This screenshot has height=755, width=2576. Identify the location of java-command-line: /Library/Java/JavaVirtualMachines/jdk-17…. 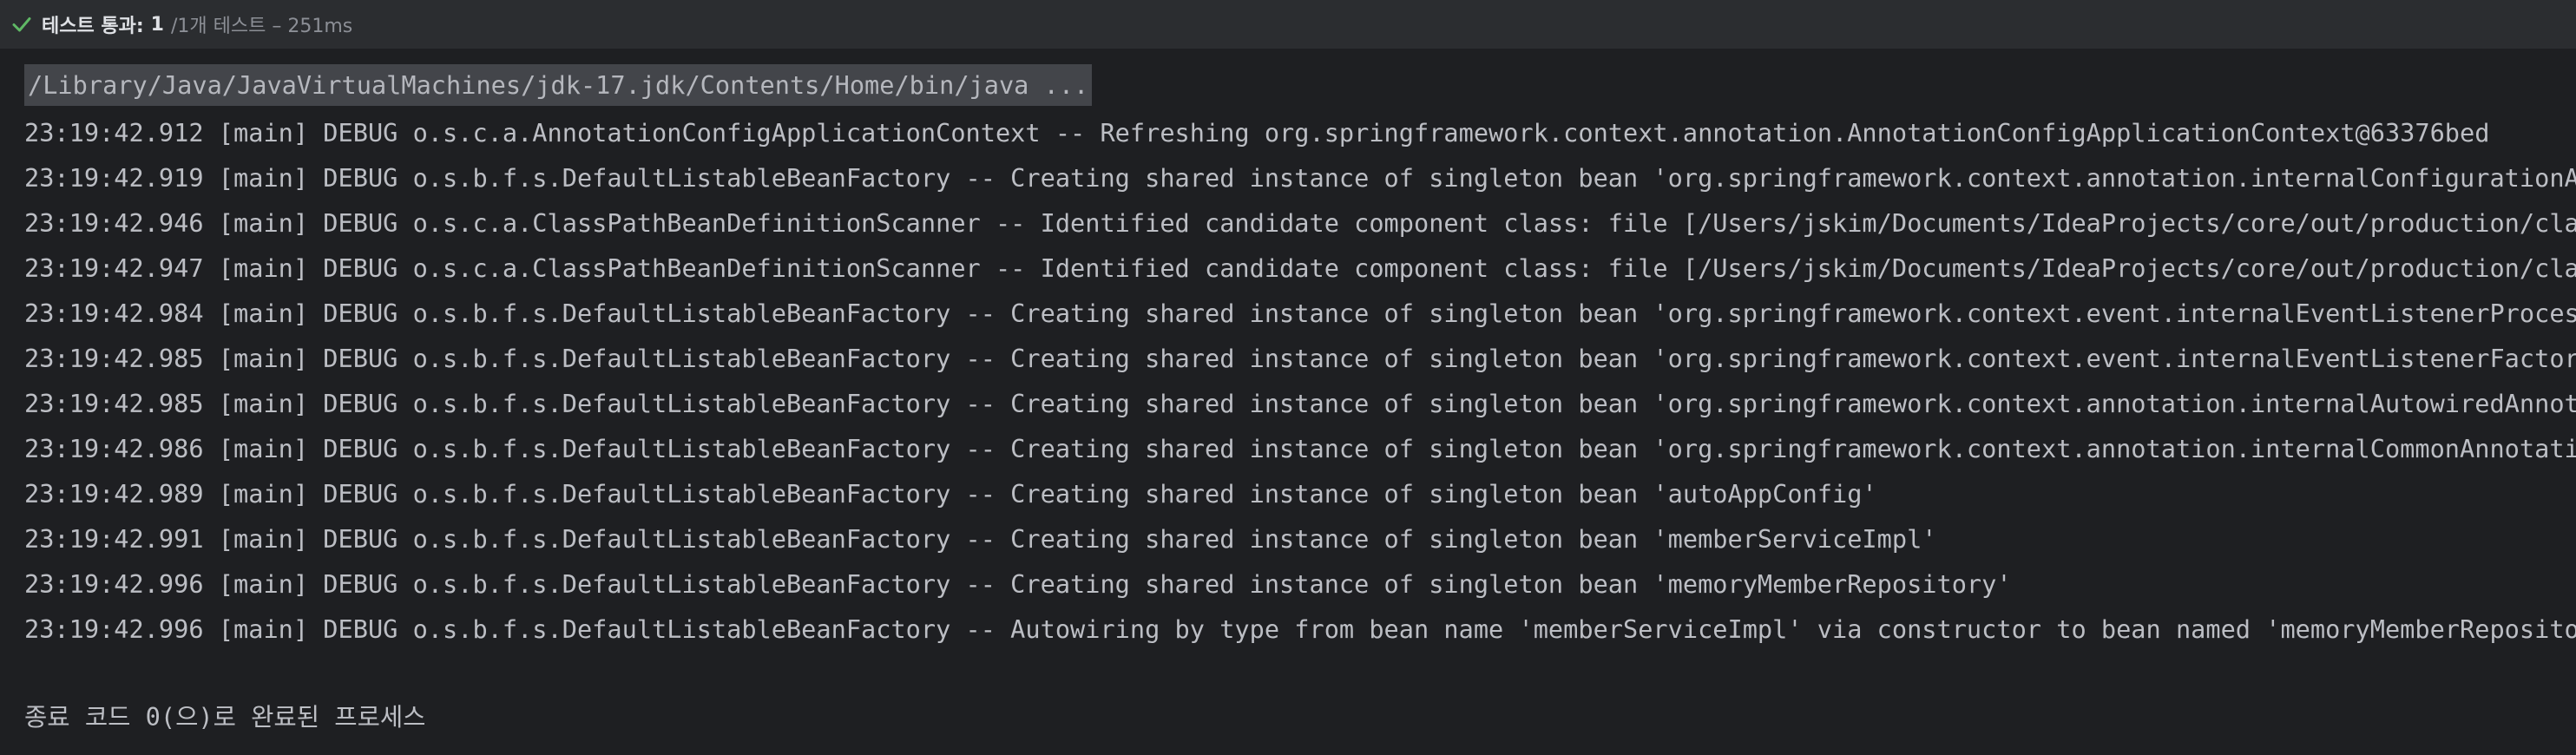
(558, 85).